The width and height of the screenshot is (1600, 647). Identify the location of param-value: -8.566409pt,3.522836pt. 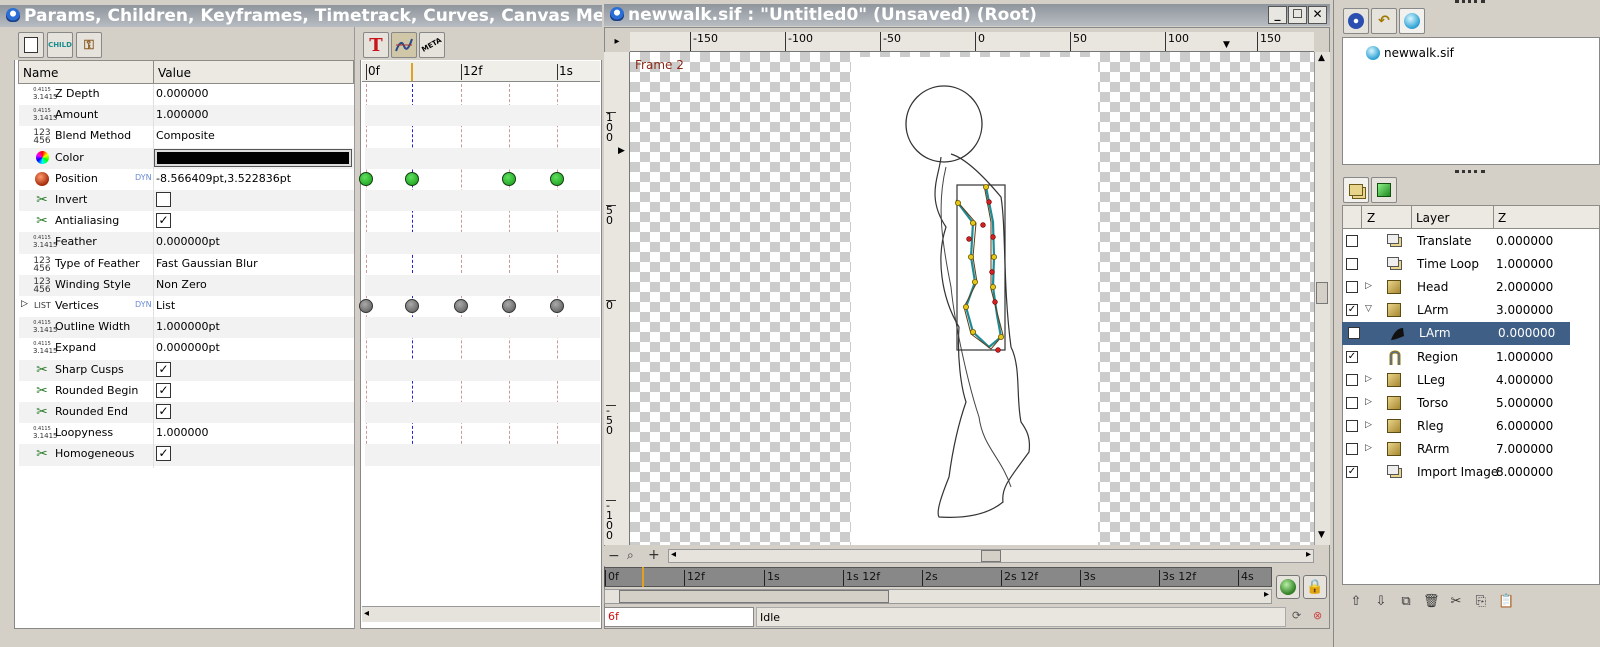
(223, 178).